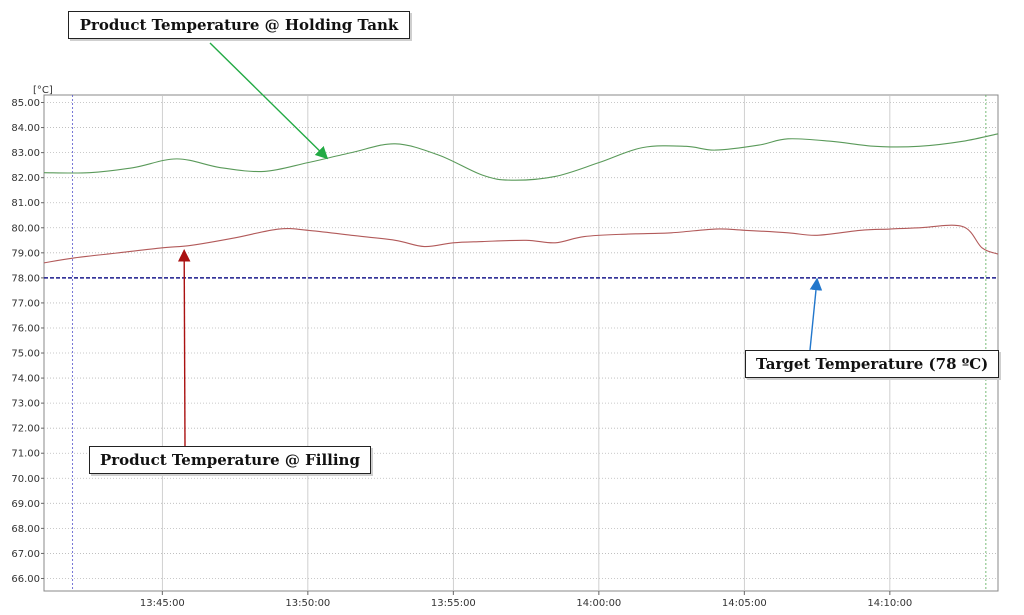 This screenshot has height=615, width=1024. What do you see at coordinates (25, 404) in the screenshot?
I see `y-tick-label: 73.00` at bounding box center [25, 404].